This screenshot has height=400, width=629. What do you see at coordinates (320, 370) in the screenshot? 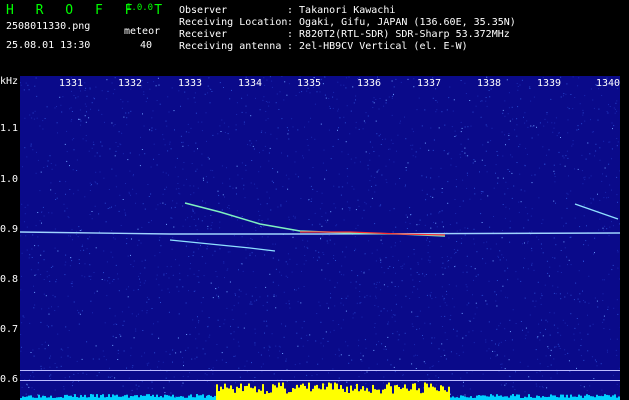
I see `threshold-line-upper` at bounding box center [320, 370].